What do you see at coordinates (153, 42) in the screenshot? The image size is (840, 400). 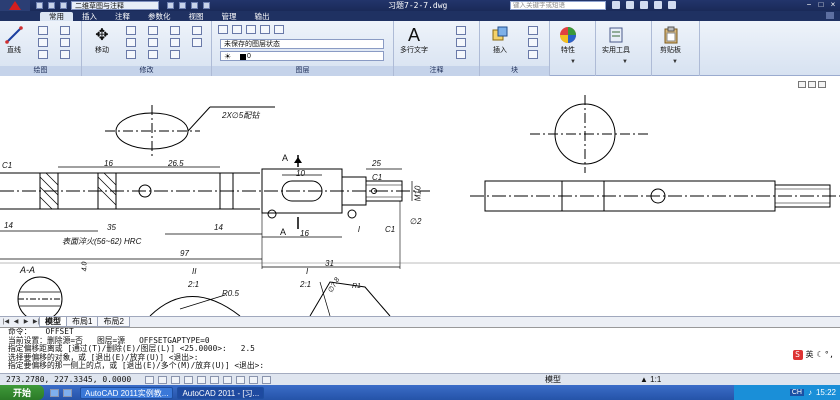 I see `mirror-icon` at bounding box center [153, 42].